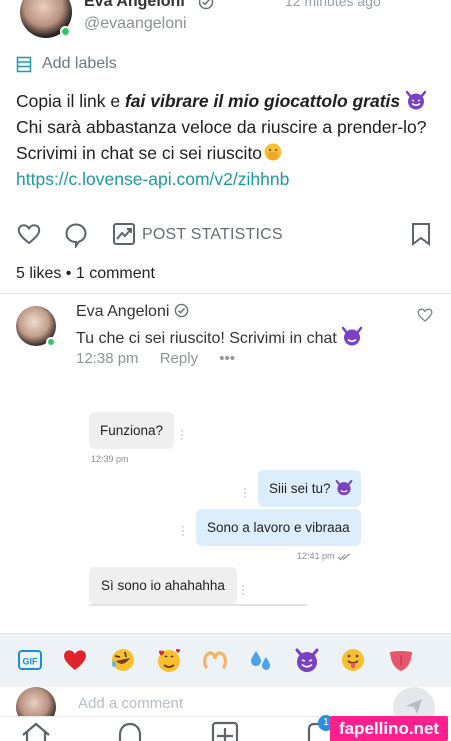  I want to click on send-icon, so click(414, 706).